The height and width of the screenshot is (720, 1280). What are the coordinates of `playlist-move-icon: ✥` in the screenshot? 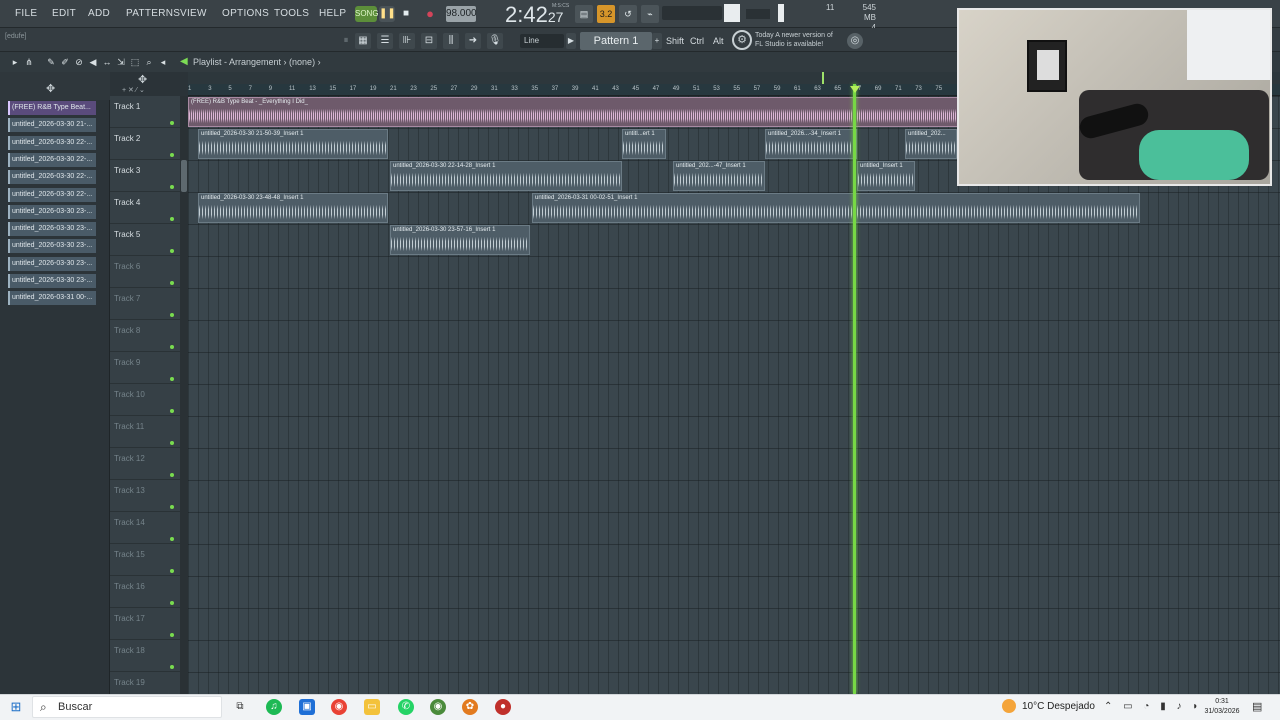 It's located at (142, 79).